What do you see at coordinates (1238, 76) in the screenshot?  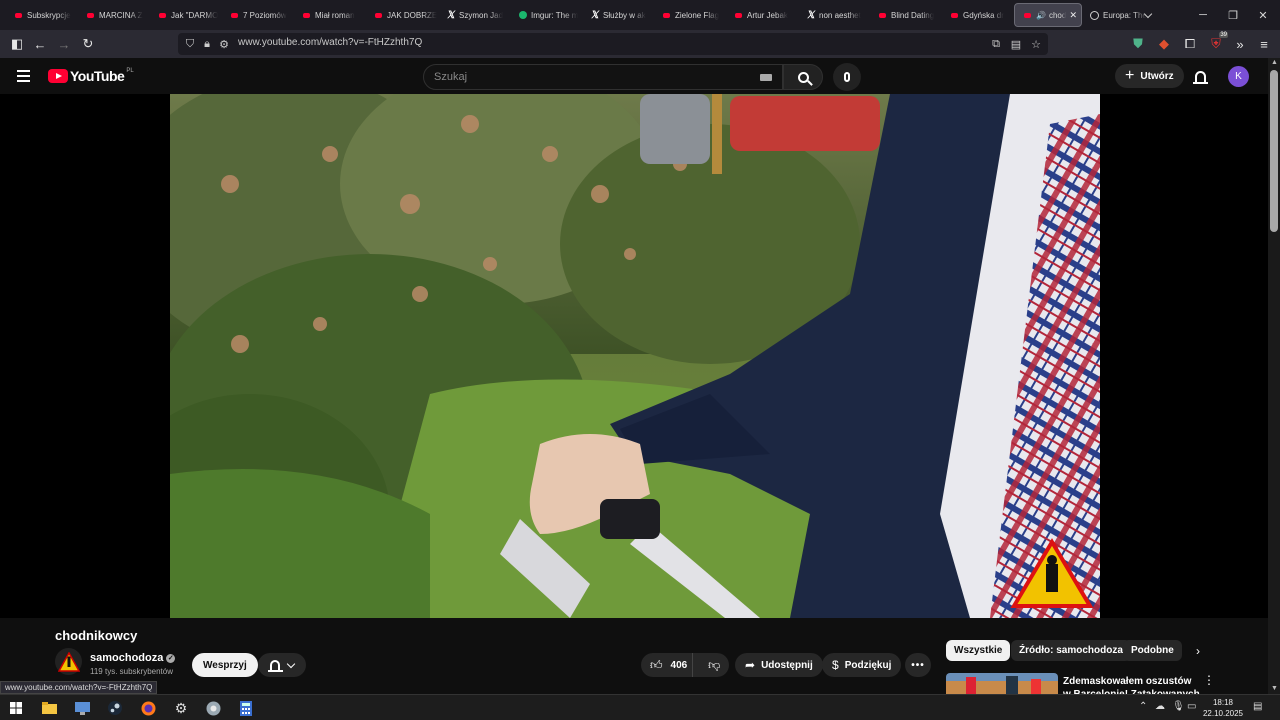 I see `avatar: K` at bounding box center [1238, 76].